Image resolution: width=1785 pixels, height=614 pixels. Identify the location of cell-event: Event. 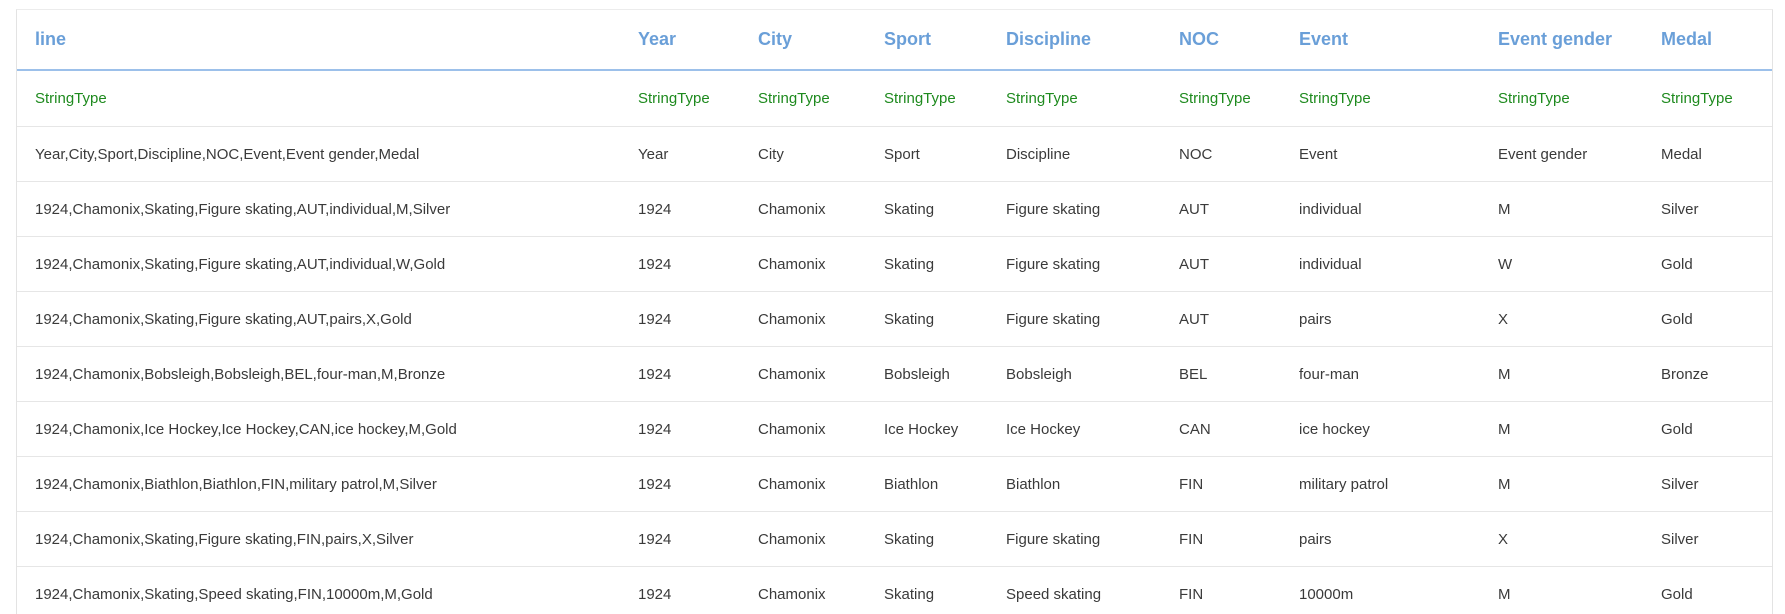
(1380, 154).